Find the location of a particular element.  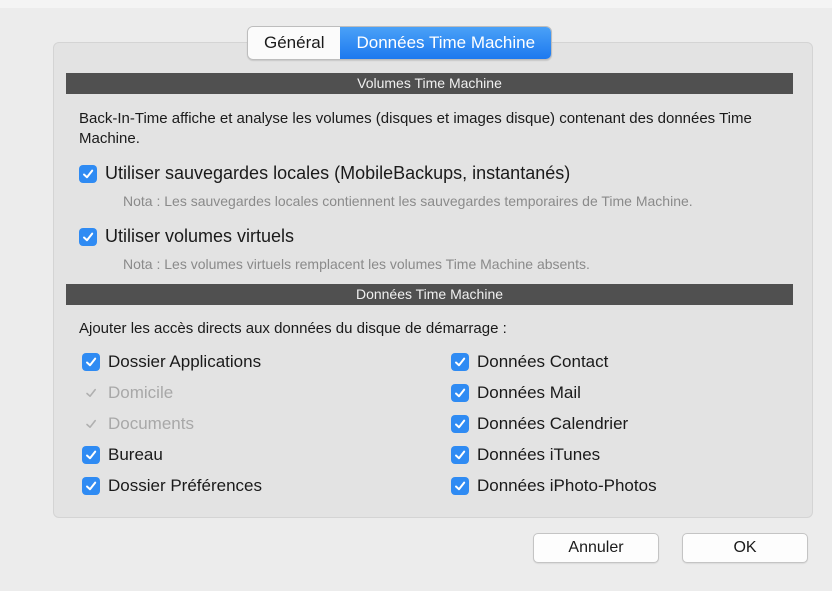

cancel-button: Annuler is located at coordinates (596, 548).